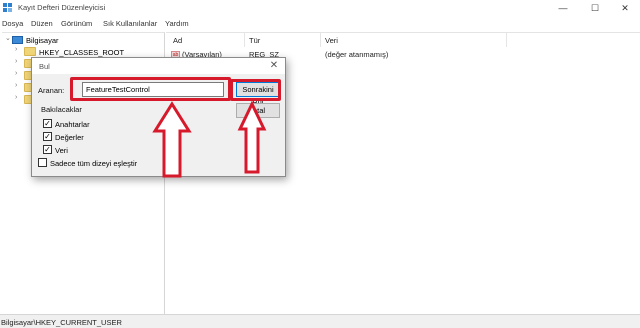 Image resolution: width=640 pixels, height=328 pixels. What do you see at coordinates (625, 8) in the screenshot?
I see `close-window-button: ✕` at bounding box center [625, 8].